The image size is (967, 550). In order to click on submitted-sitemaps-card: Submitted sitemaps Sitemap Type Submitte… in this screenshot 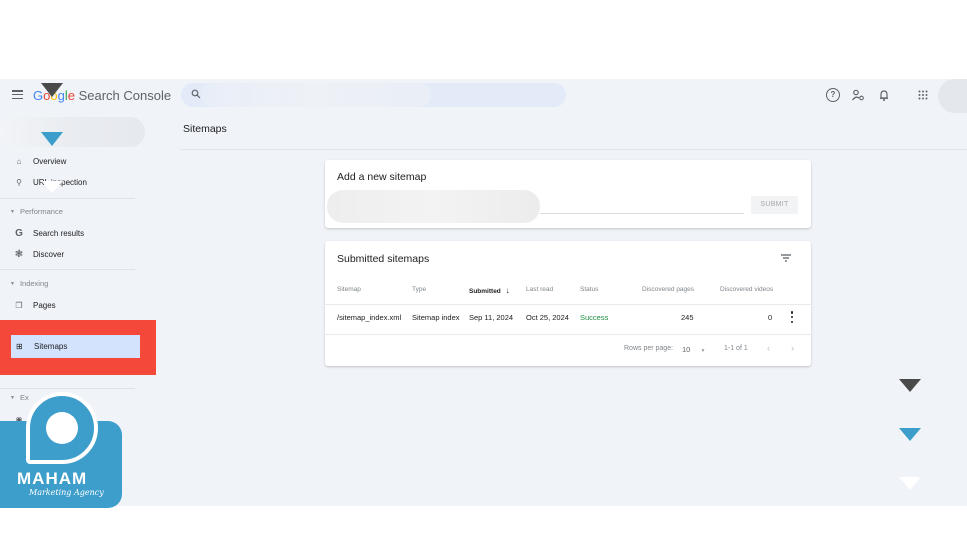, I will do `click(568, 303)`.